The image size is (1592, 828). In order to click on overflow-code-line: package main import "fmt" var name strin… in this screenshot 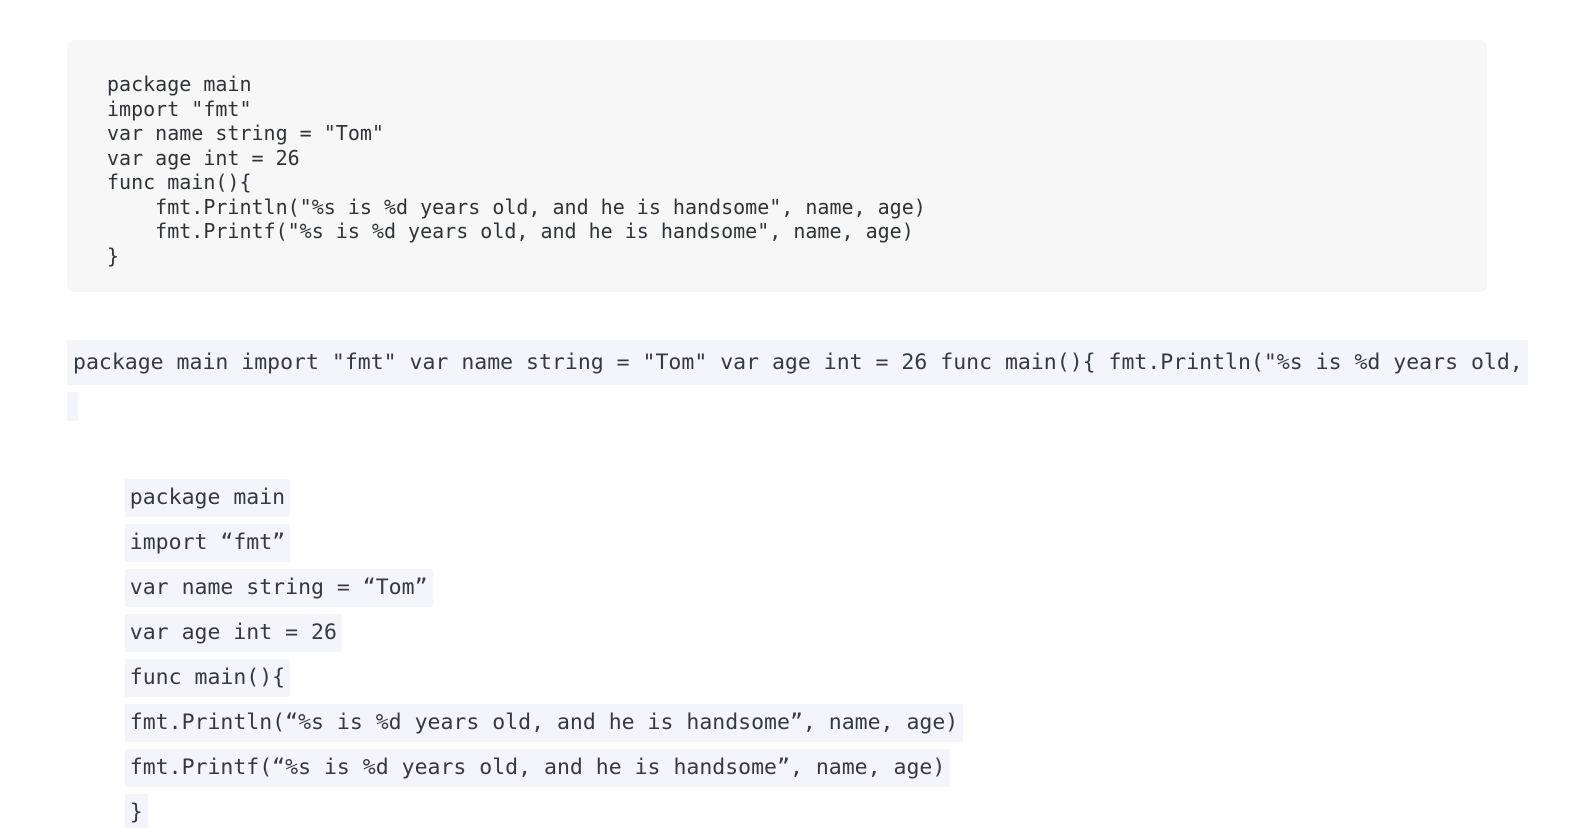, I will do `click(797, 362)`.